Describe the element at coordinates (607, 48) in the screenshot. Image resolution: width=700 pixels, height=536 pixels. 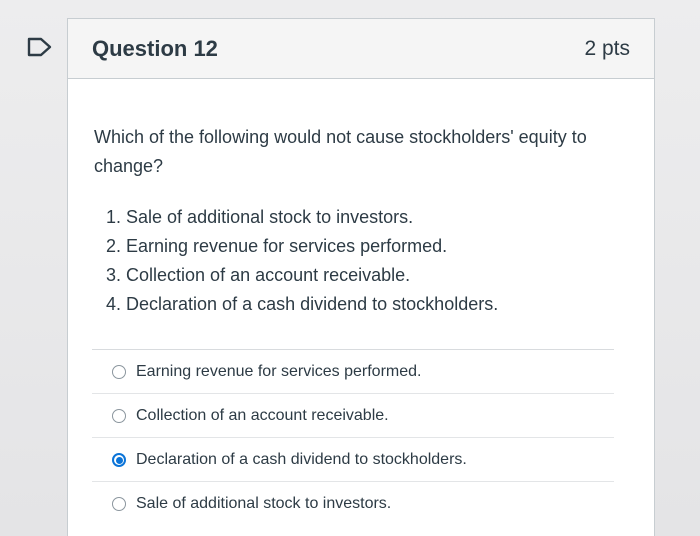
I see `question-points: 2 pts` at that location.